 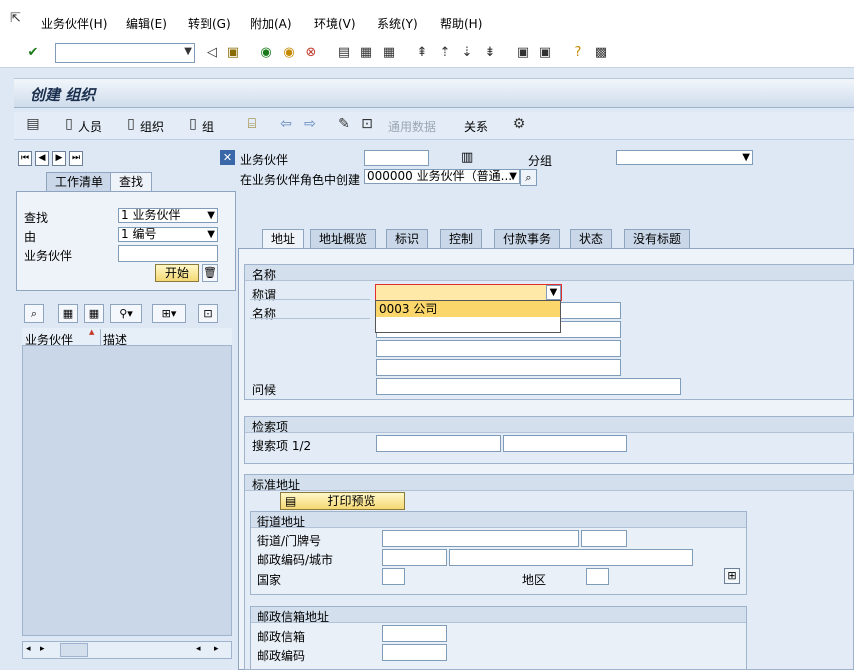 What do you see at coordinates (266, 53) in the screenshot?
I see `back-icon: ◉` at bounding box center [266, 53].